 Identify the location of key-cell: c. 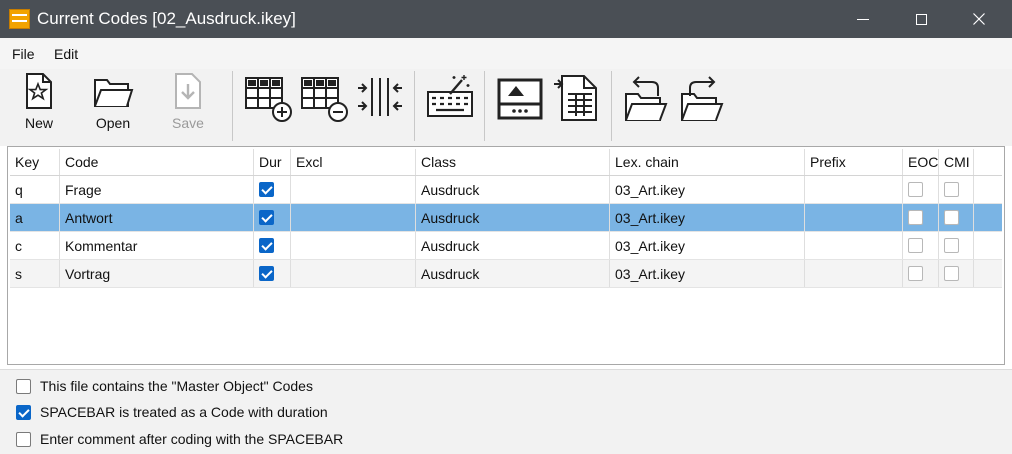
(35, 245).